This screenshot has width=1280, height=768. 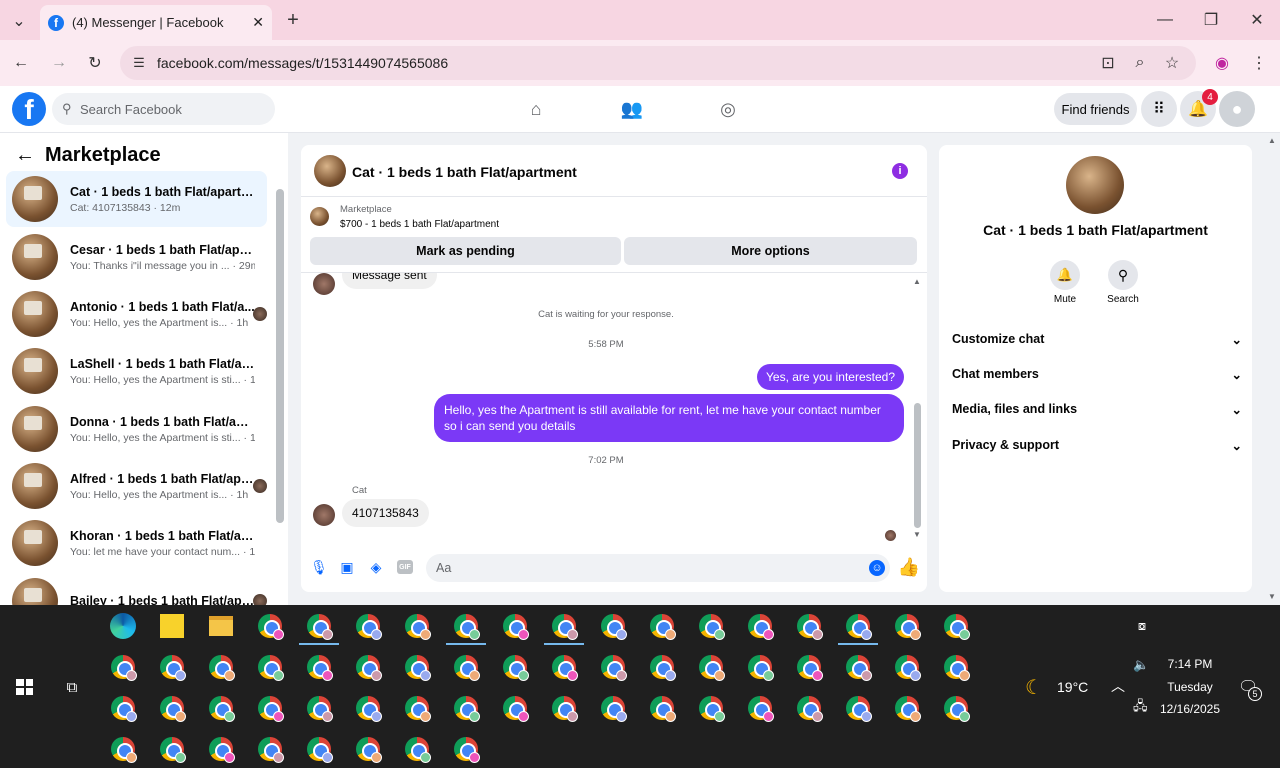 I want to click on gif-icon: GIF, so click(x=405, y=567).